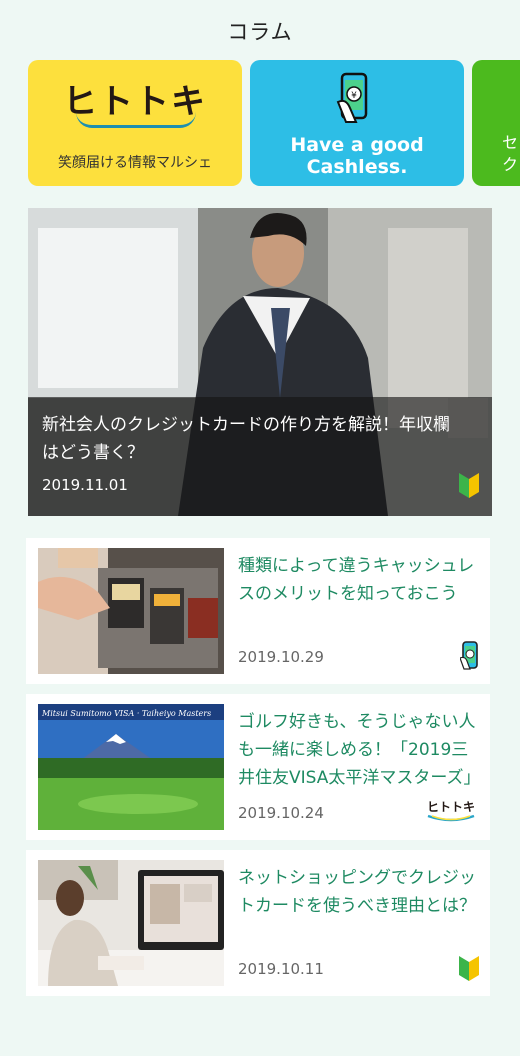 The width and height of the screenshot is (520, 1056). What do you see at coordinates (496, 123) in the screenshot?
I see `category-card-third: セ ク` at bounding box center [496, 123].